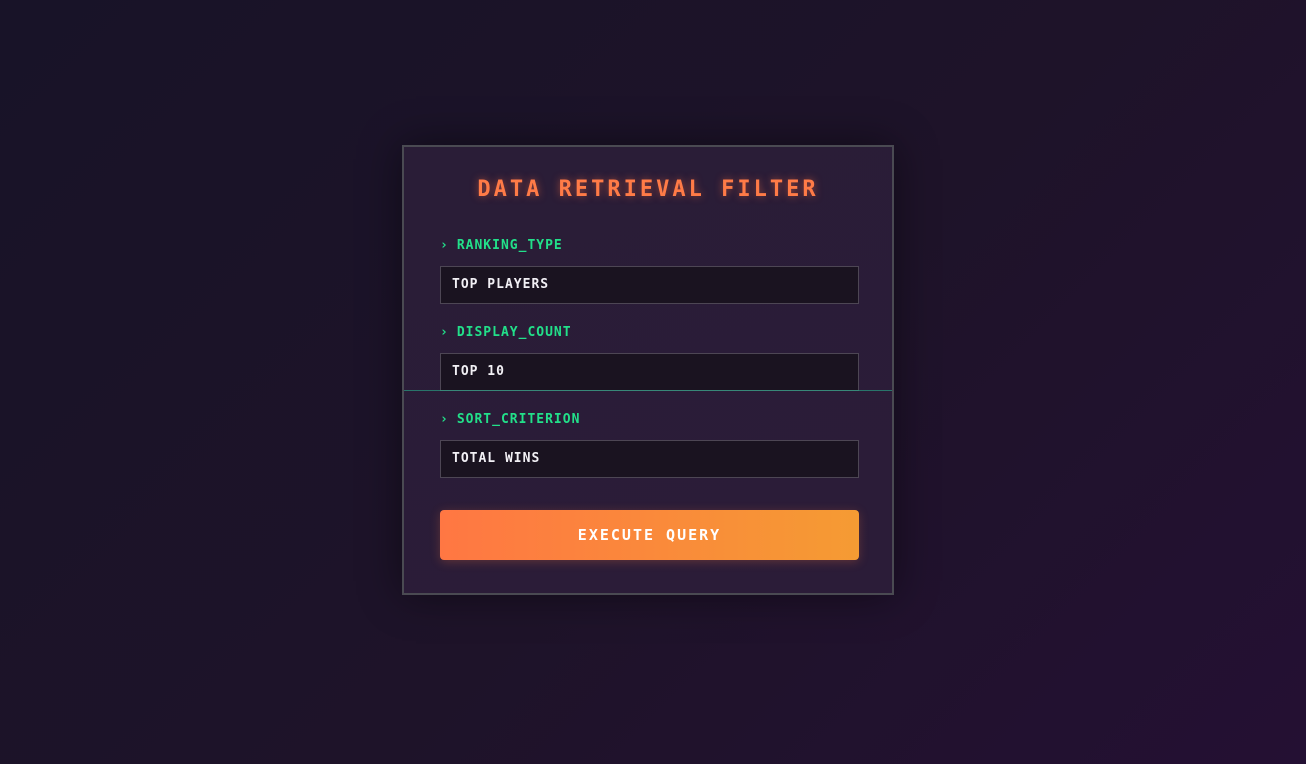 The image size is (1306, 764). Describe the element at coordinates (514, 332) in the screenshot. I see `display-count-label-text: DISPLAY_COUNT` at that location.